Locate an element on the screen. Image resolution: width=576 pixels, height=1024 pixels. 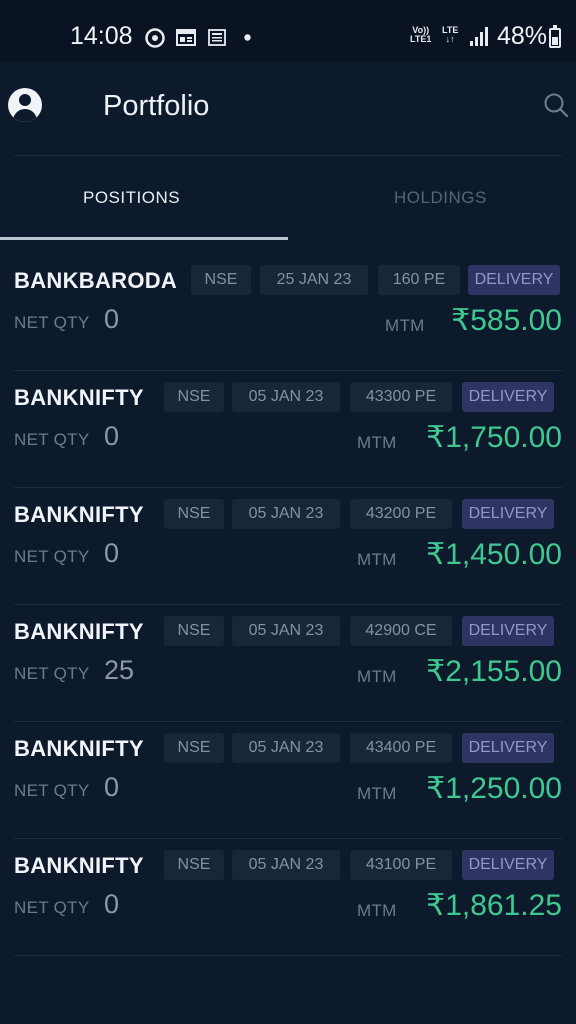
page-title: Portfolio is located at coordinates (156, 106).